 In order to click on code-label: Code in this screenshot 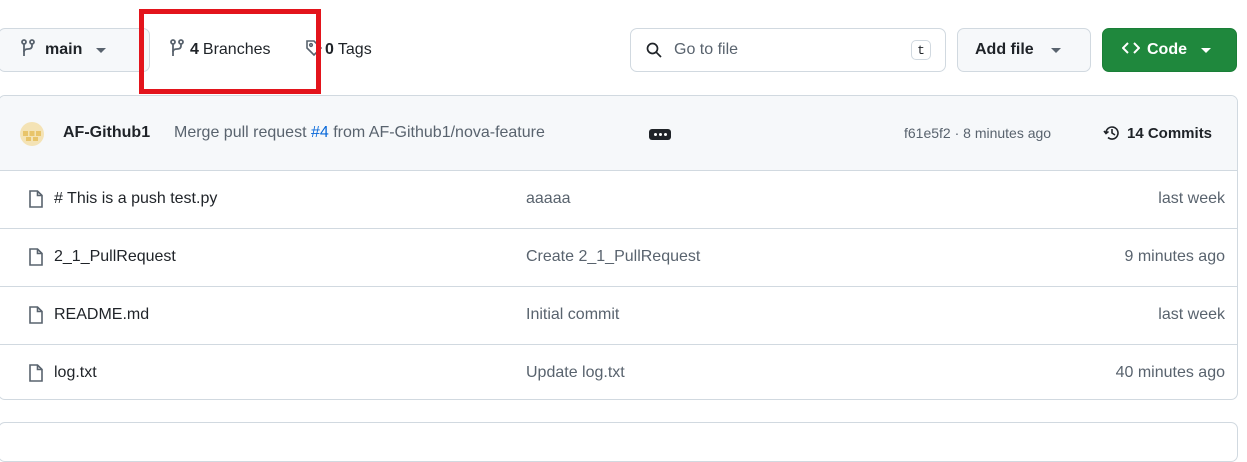, I will do `click(1167, 49)`.